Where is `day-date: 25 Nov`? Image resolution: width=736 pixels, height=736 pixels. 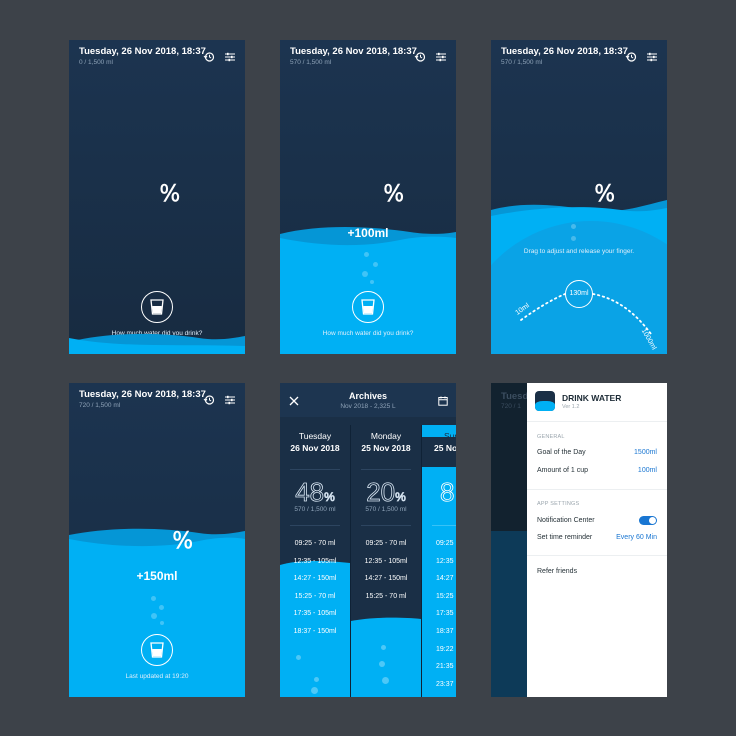
day-date: 25 Nov is located at coordinates (445, 448).